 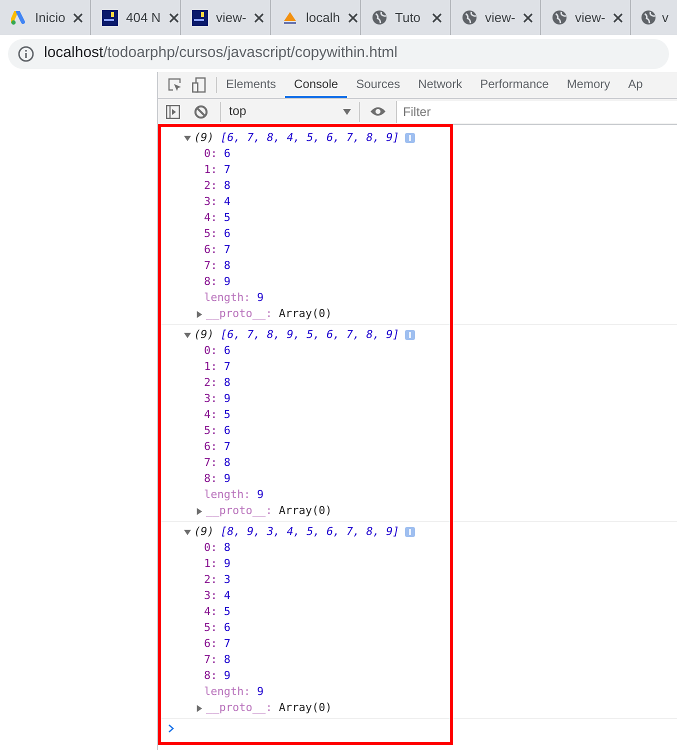 I want to click on property-entry: 2: 3, so click(x=217, y=580).